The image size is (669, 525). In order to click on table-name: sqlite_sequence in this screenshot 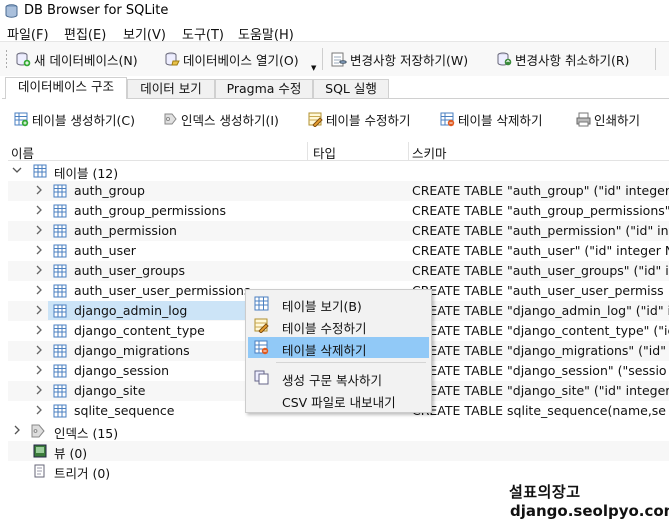, I will do `click(124, 410)`.